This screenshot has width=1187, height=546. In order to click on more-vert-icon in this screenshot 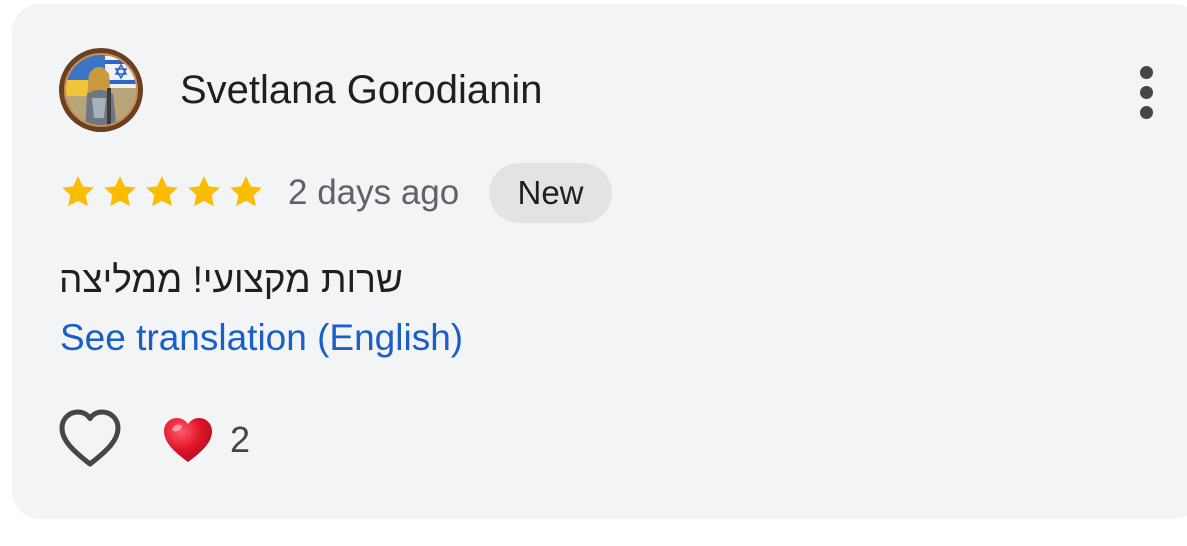, I will do `click(1146, 72)`.